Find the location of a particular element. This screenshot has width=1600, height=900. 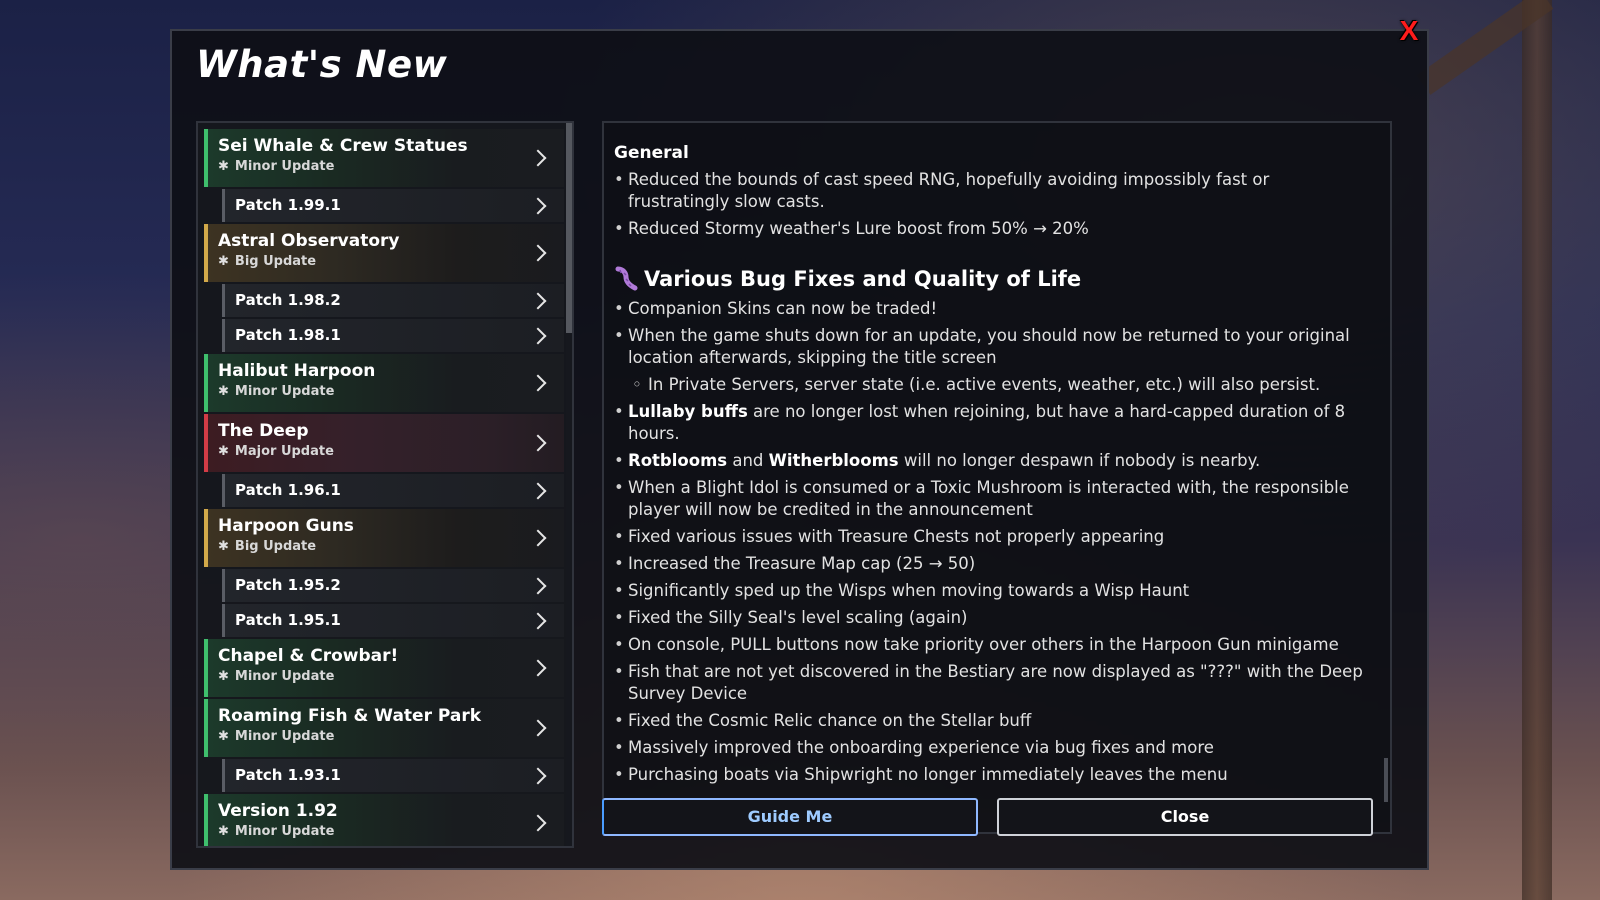

item-title: Patch 1.98.1 is located at coordinates (288, 335).